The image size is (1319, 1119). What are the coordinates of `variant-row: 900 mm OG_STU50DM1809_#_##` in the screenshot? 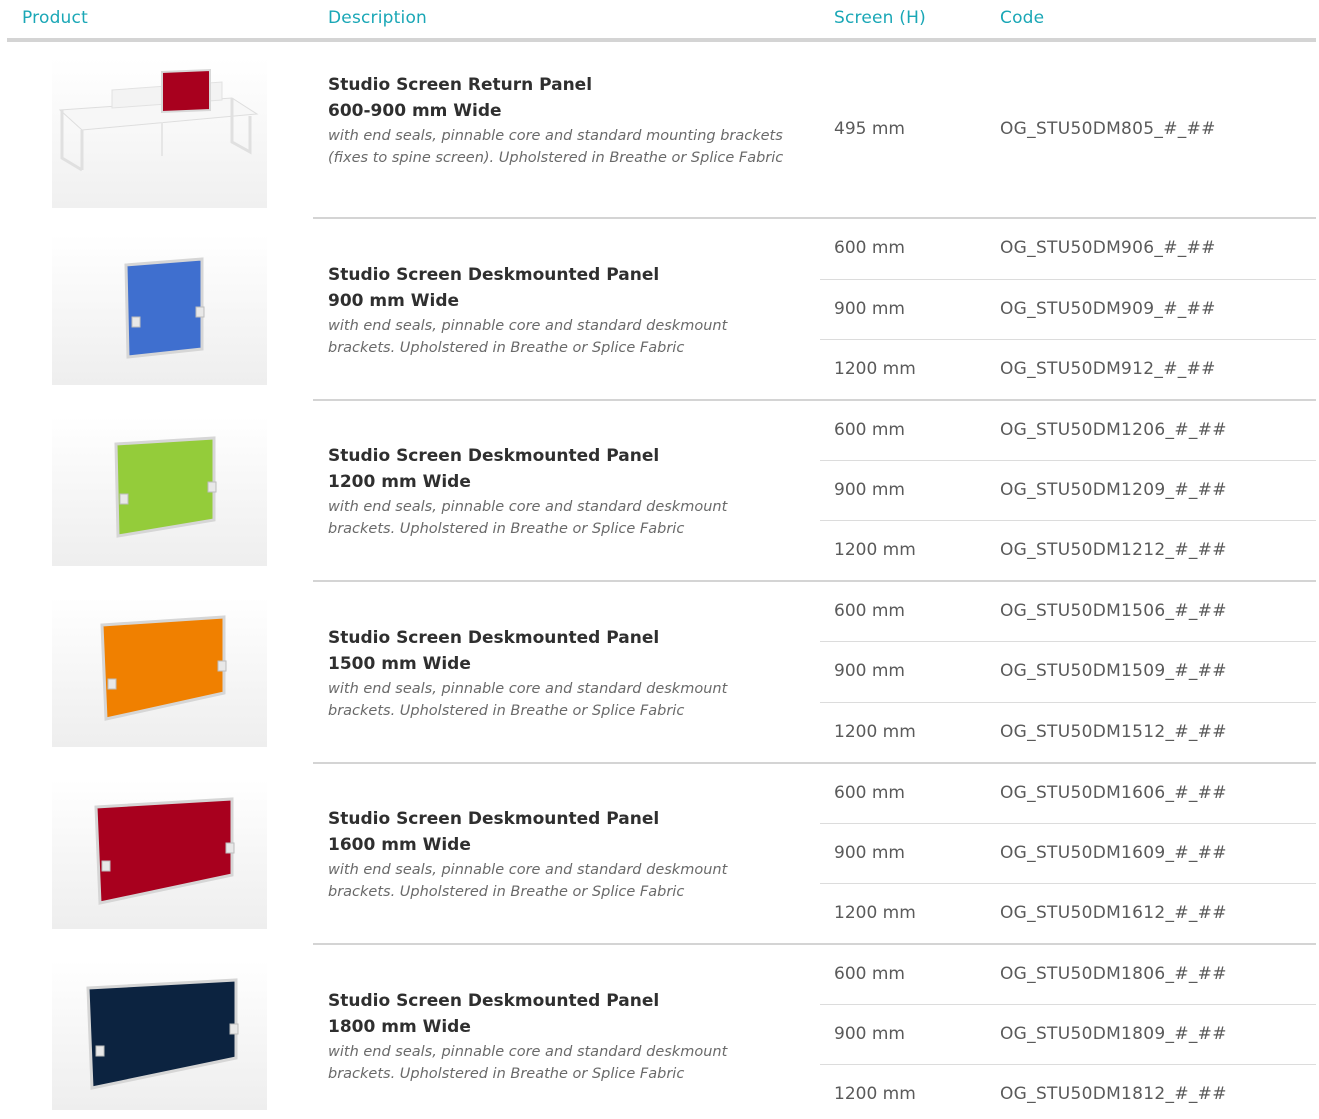 It's located at (1068, 1035).